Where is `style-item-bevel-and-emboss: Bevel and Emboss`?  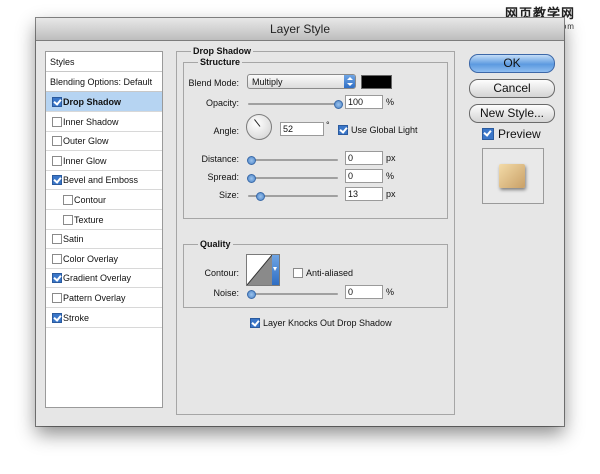
style-item-bevel-and-emboss: Bevel and Emboss is located at coordinates (104, 180).